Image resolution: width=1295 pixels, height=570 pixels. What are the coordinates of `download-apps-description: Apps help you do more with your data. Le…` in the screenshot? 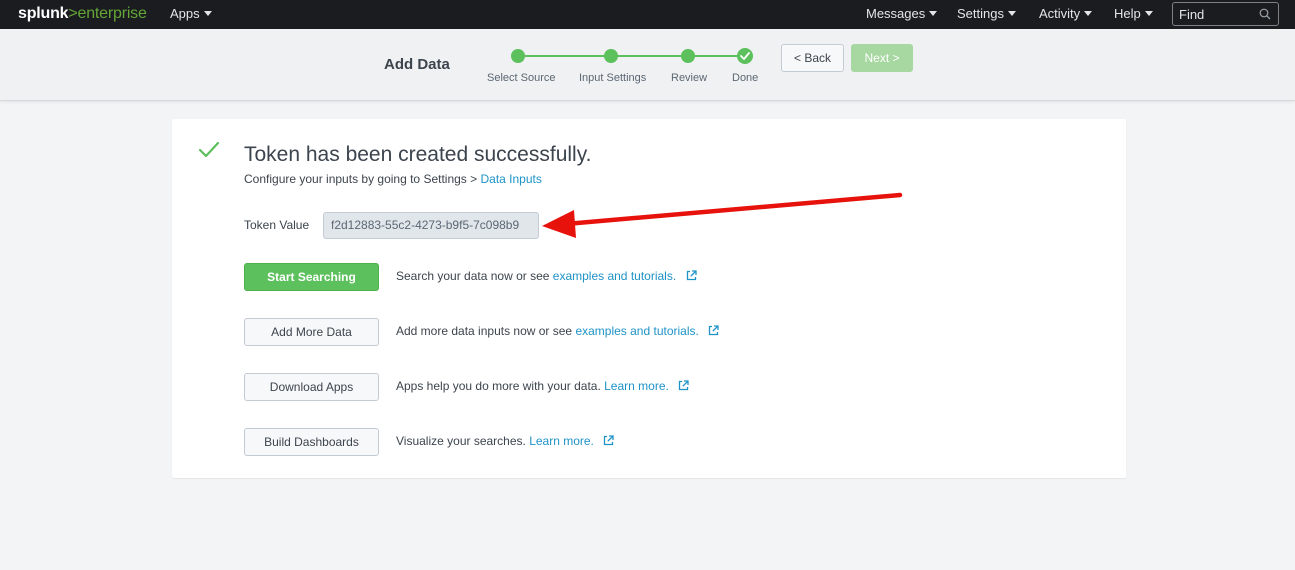 It's located at (542, 386).